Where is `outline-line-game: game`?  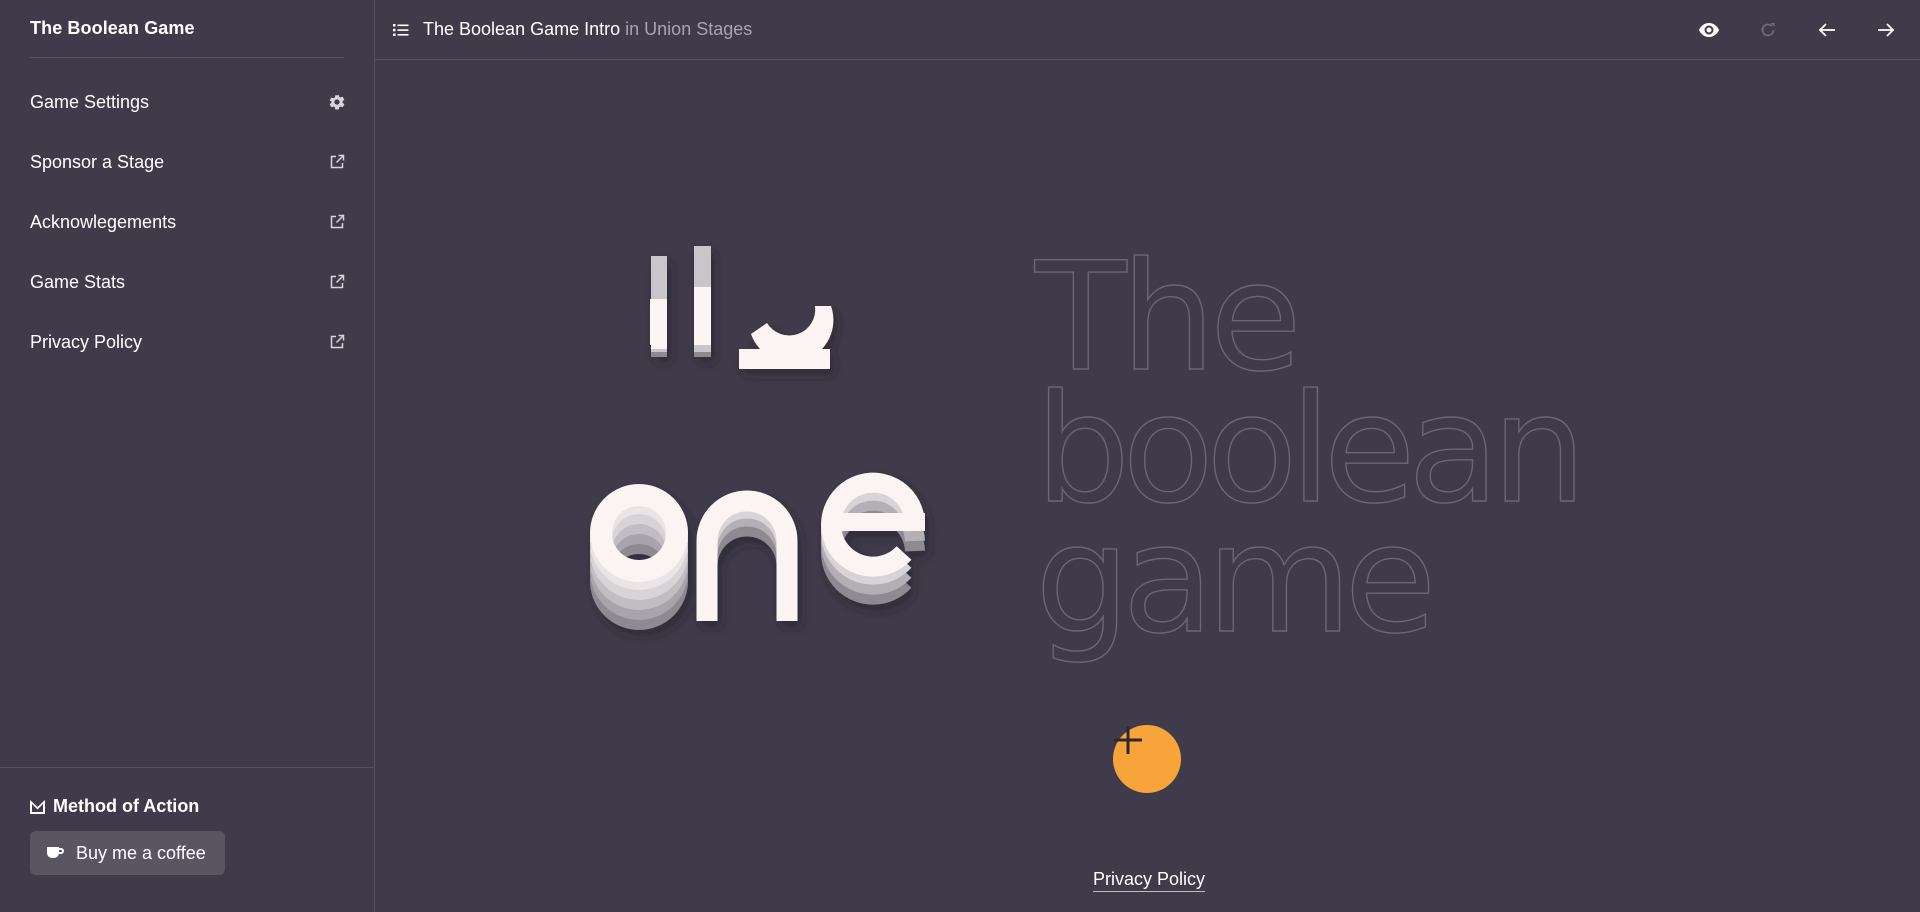
outline-line-game: game is located at coordinates (1232, 580).